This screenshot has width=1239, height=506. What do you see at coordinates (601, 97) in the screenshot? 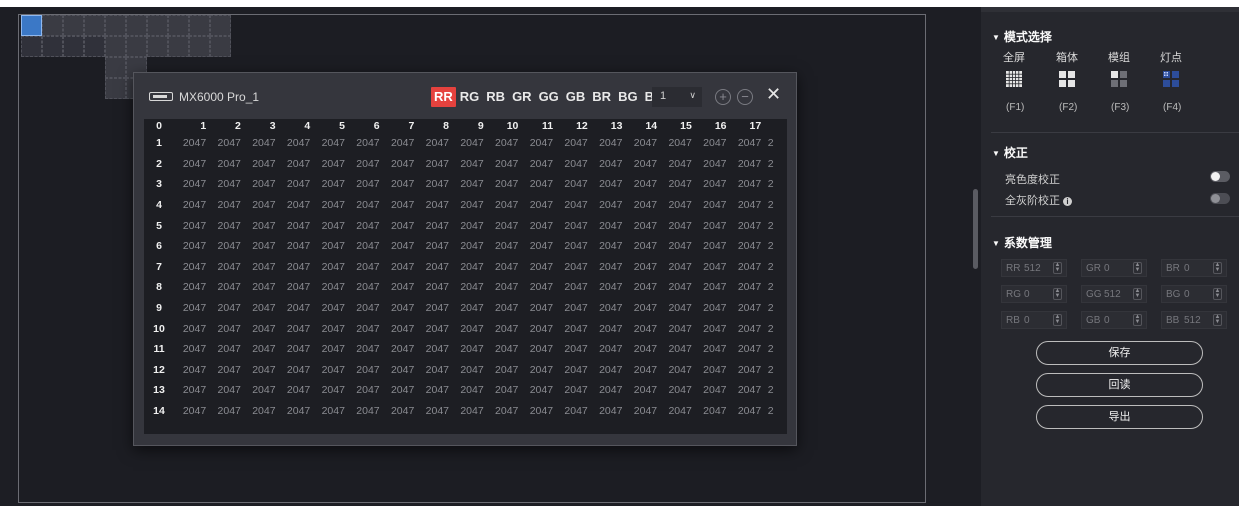
I see `channel-tab-br: BR` at bounding box center [601, 97].